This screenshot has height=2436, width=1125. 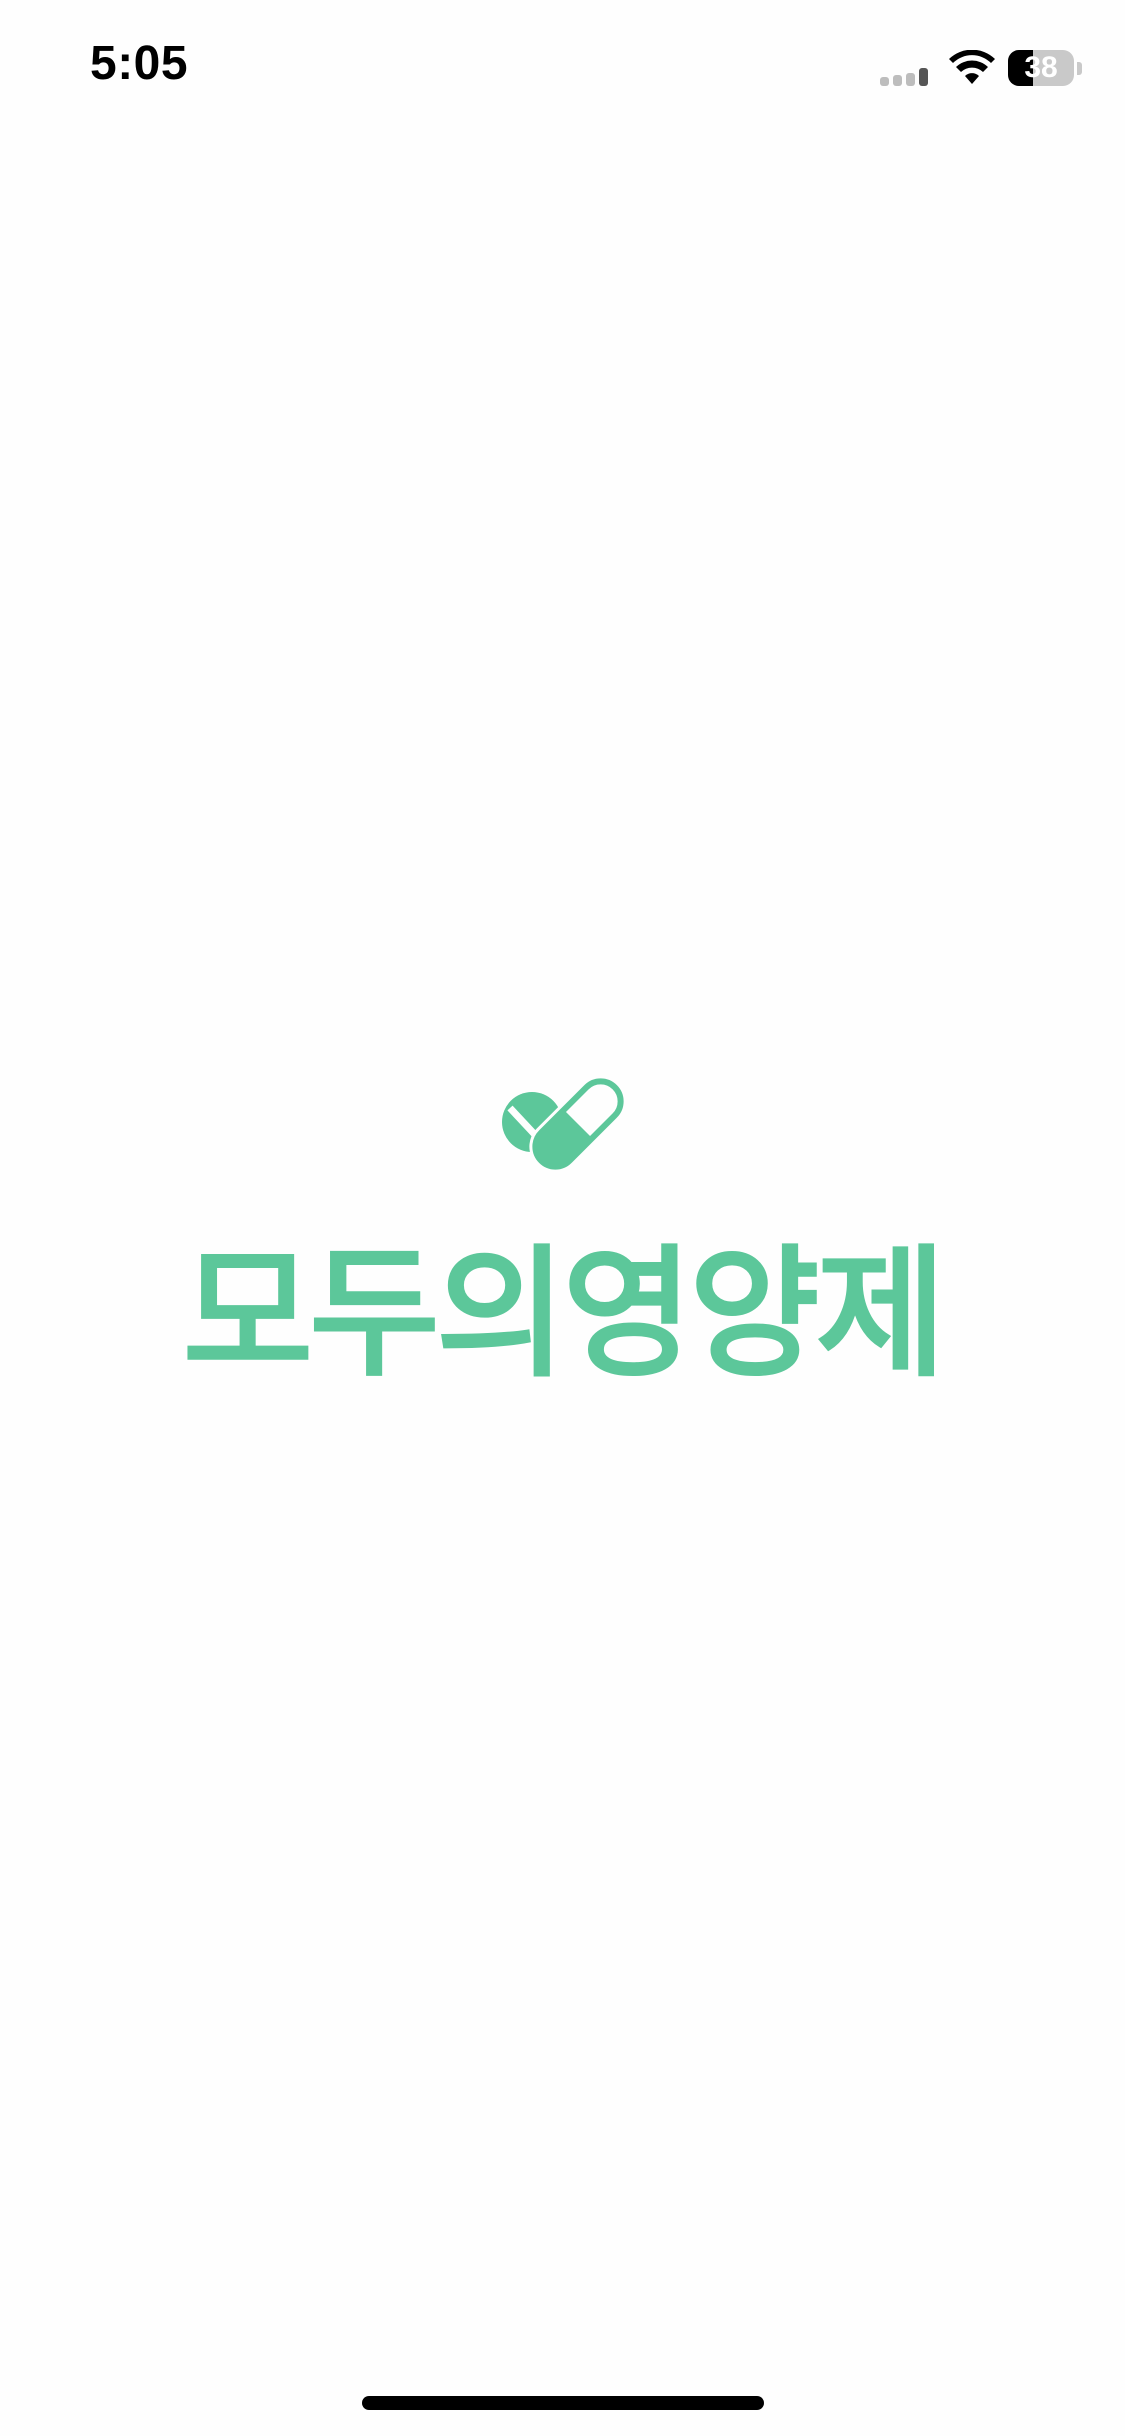 What do you see at coordinates (907, 76) in the screenshot?
I see `cellular-signal-icon` at bounding box center [907, 76].